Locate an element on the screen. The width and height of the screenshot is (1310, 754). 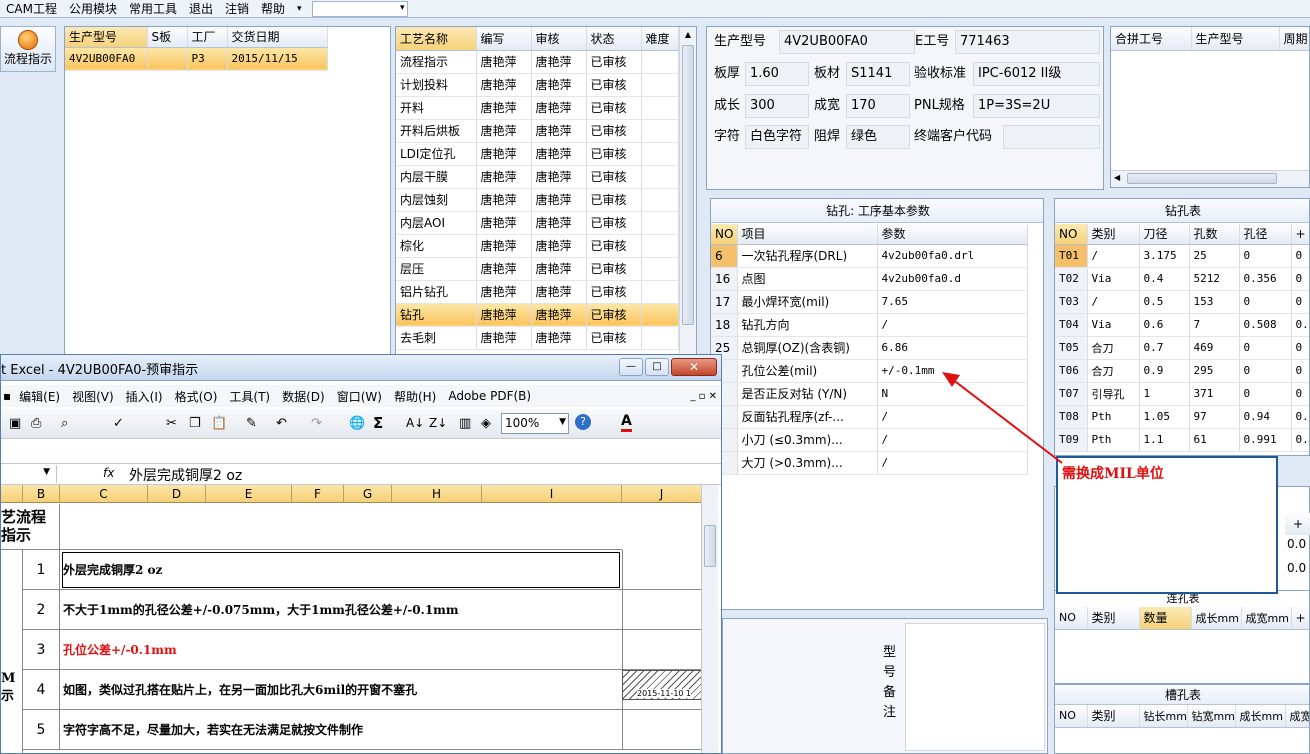
table-row: T02 Via 0.4 5212 0.356 0 is located at coordinates (1182, 279).